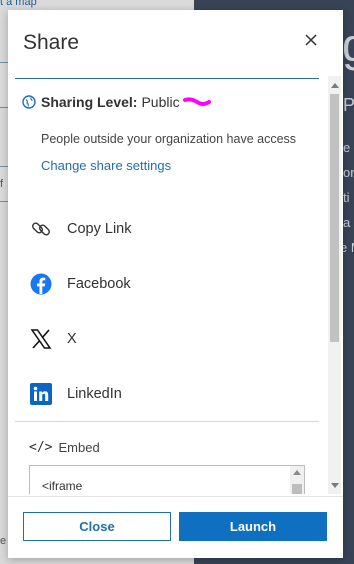 The height and width of the screenshot is (564, 354). What do you see at coordinates (72, 339) in the screenshot?
I see `share-option-label: X` at bounding box center [72, 339].